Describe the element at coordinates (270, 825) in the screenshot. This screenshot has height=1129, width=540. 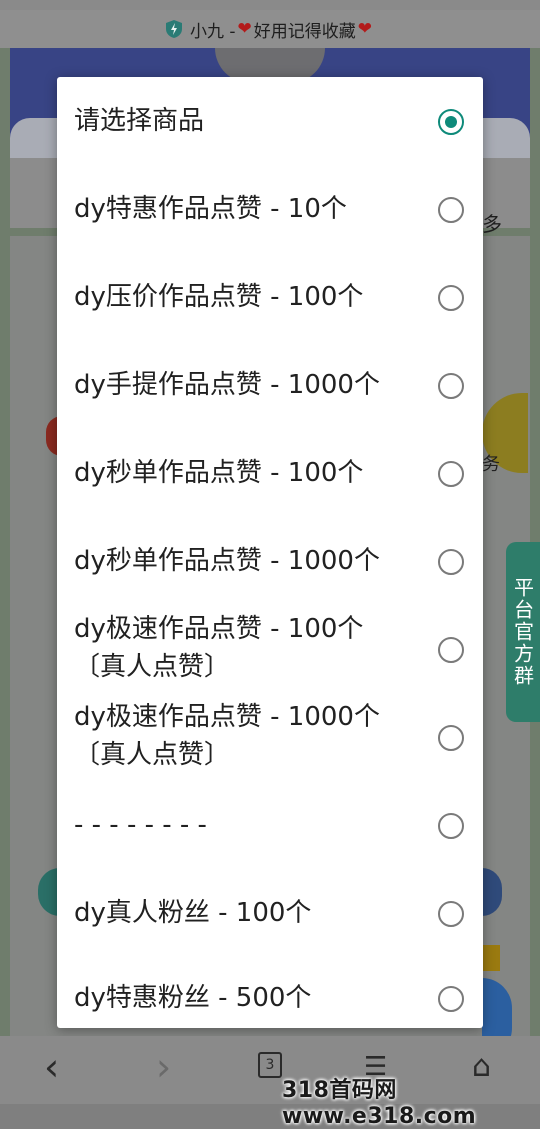
I see `option-item: - - - - - - - -` at that location.